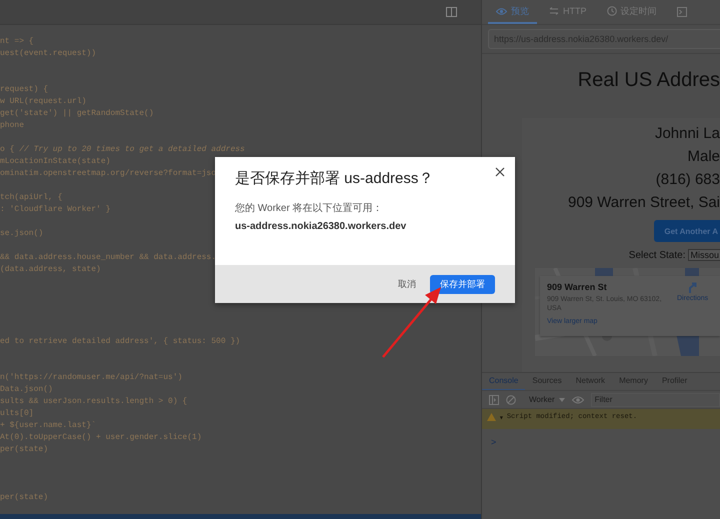 This screenshot has width=720, height=519. What do you see at coordinates (577, 287) in the screenshot?
I see `place-title: 909 Warren St` at bounding box center [577, 287].